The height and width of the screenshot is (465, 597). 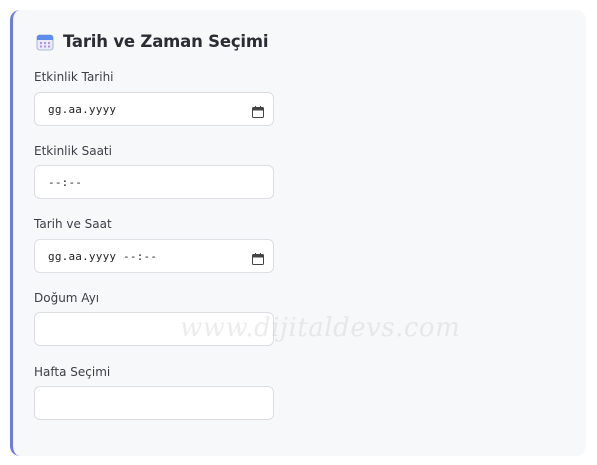 I want to click on birth-month-label: Doğum Ayı, so click(x=67, y=298).